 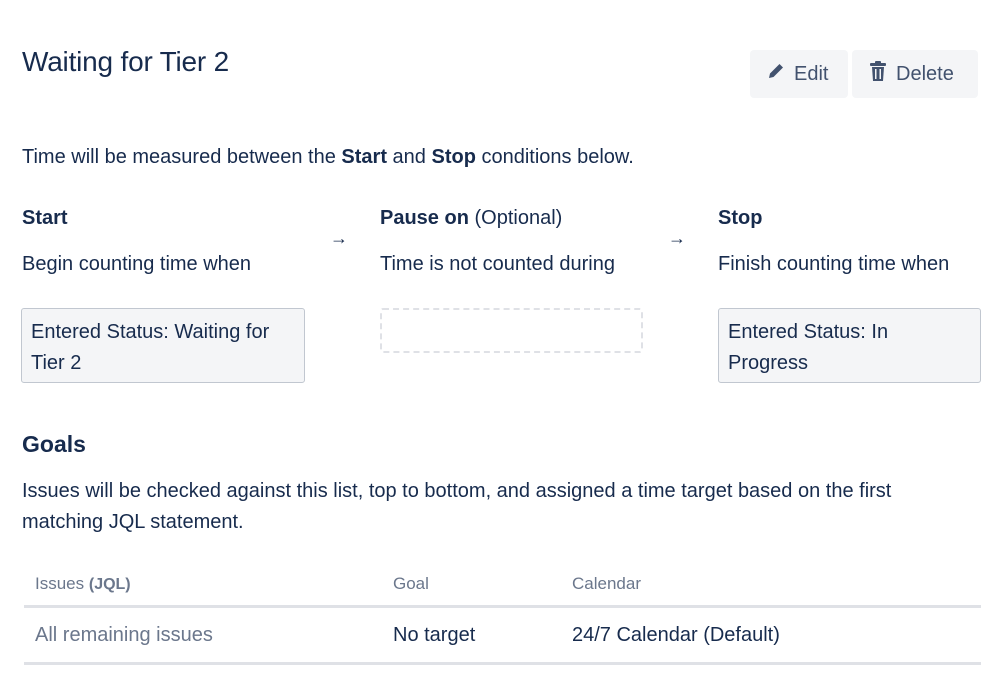 I want to click on pause-description: Time is not counted during, so click(x=497, y=264).